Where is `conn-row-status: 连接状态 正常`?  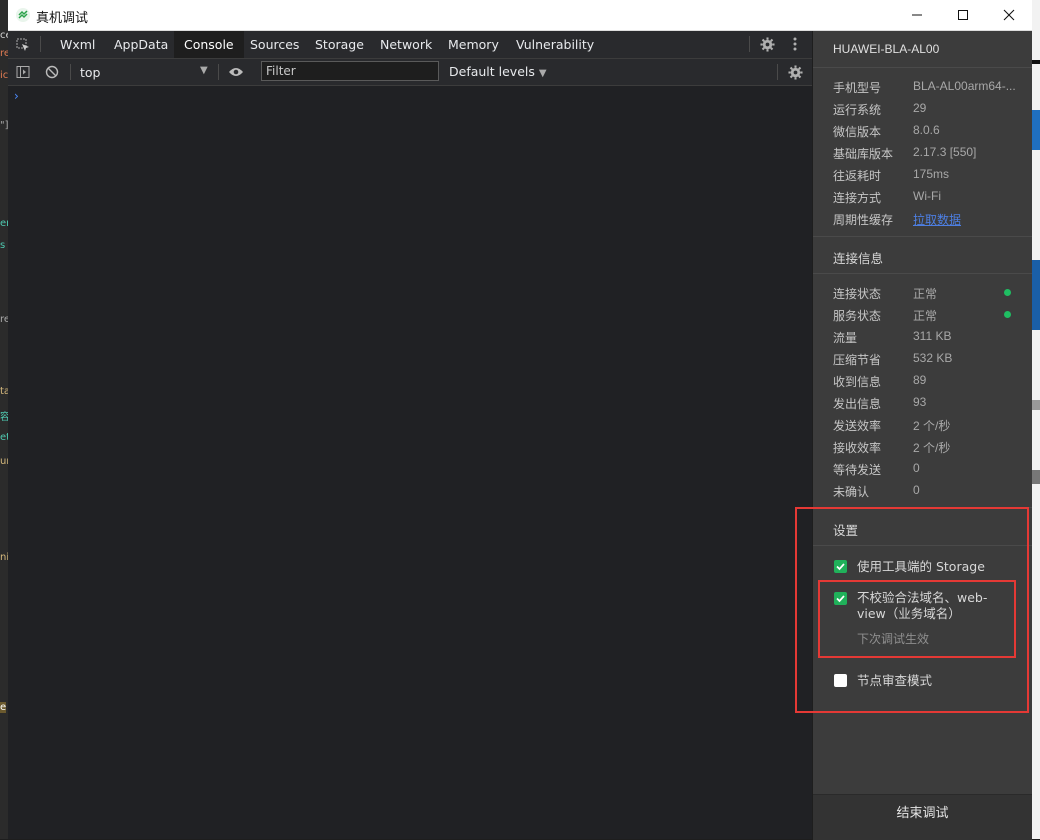 conn-row-status: 连接状态 正常 is located at coordinates (928, 294).